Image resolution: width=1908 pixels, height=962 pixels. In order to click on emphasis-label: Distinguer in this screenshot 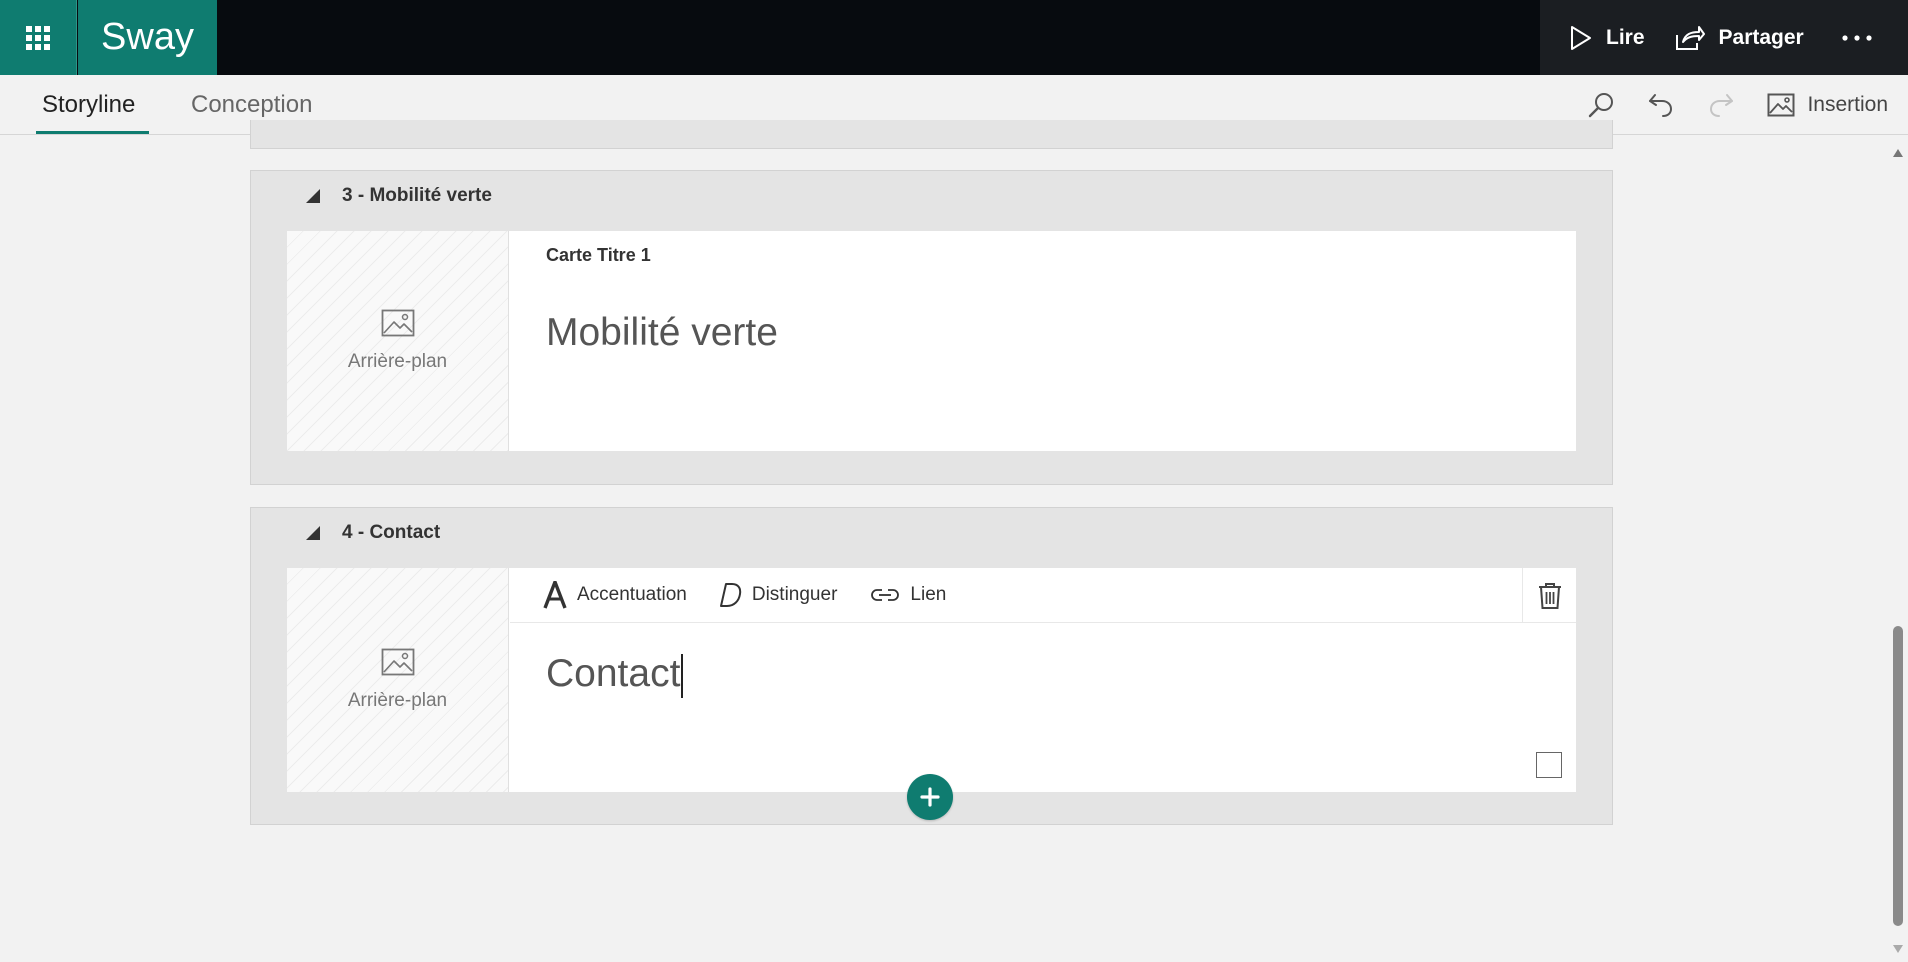, I will do `click(794, 594)`.